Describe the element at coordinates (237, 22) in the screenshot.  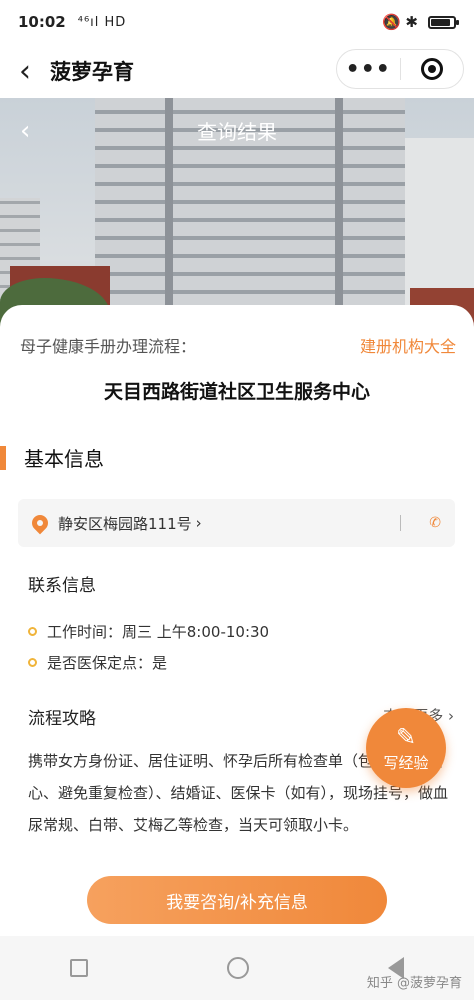
I see `status-bar: 10:02 ⁴⁶ıl HD 🔕 ✱` at that location.